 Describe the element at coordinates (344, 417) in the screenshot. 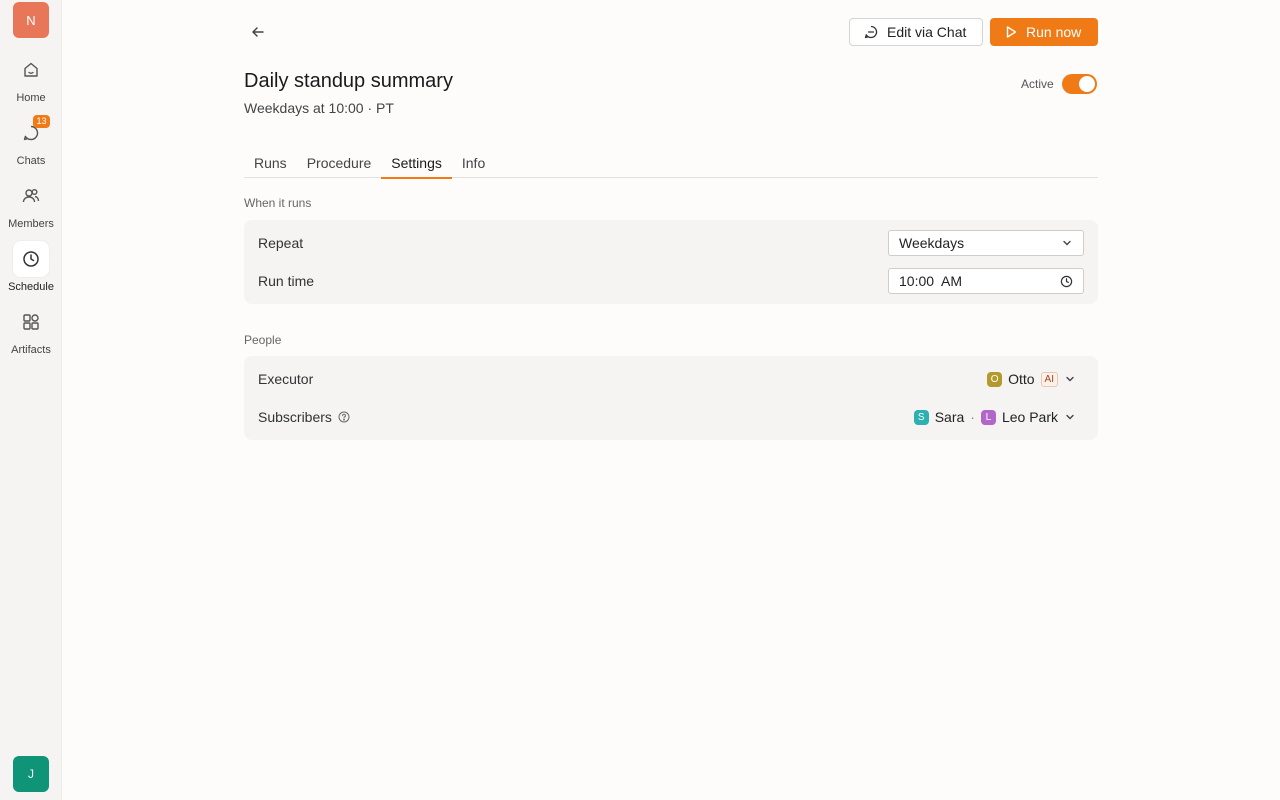

I see `help-icon` at that location.